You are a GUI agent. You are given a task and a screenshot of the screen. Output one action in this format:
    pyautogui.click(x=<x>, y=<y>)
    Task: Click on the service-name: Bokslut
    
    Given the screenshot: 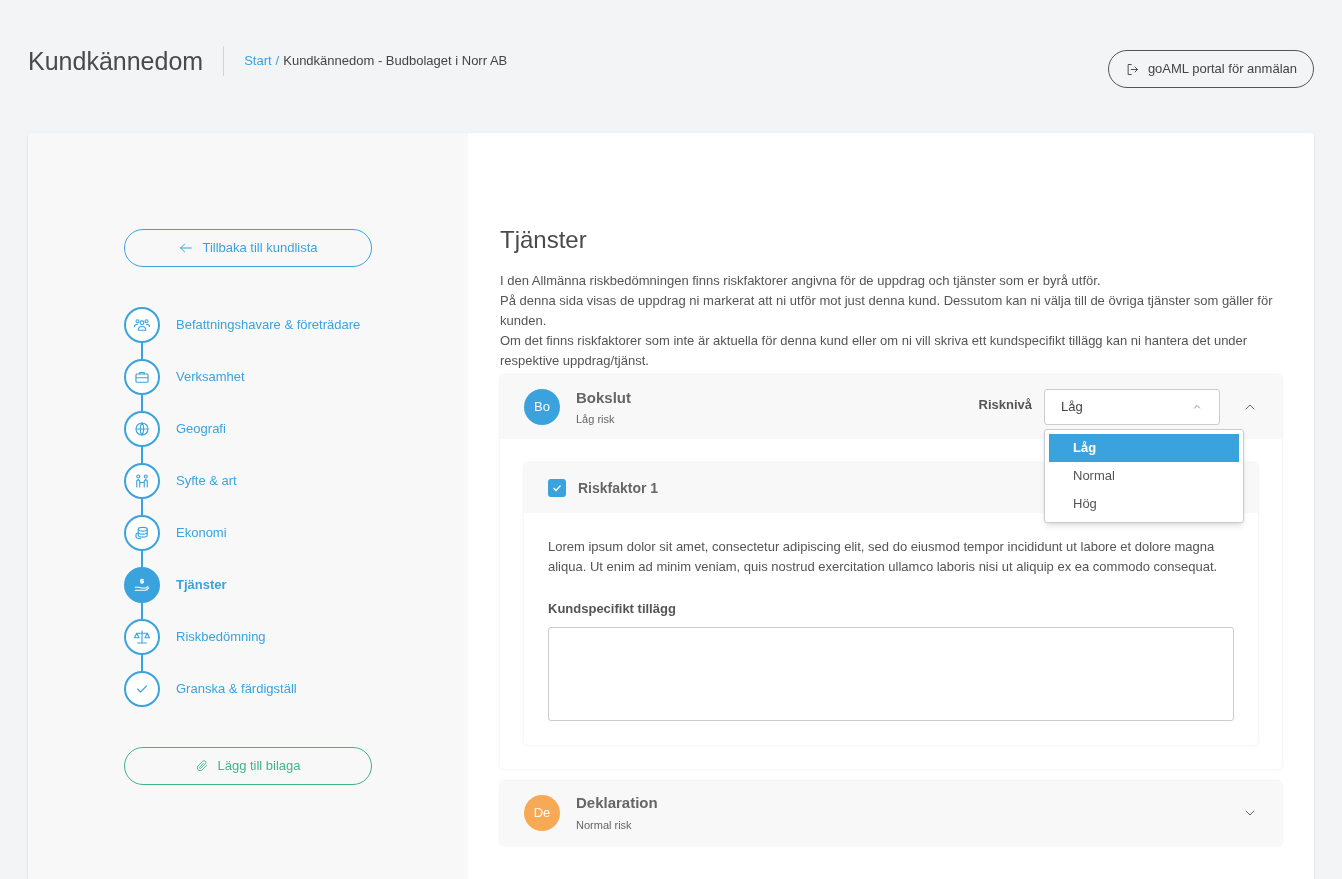 What is the action you would take?
    pyautogui.click(x=604, y=397)
    